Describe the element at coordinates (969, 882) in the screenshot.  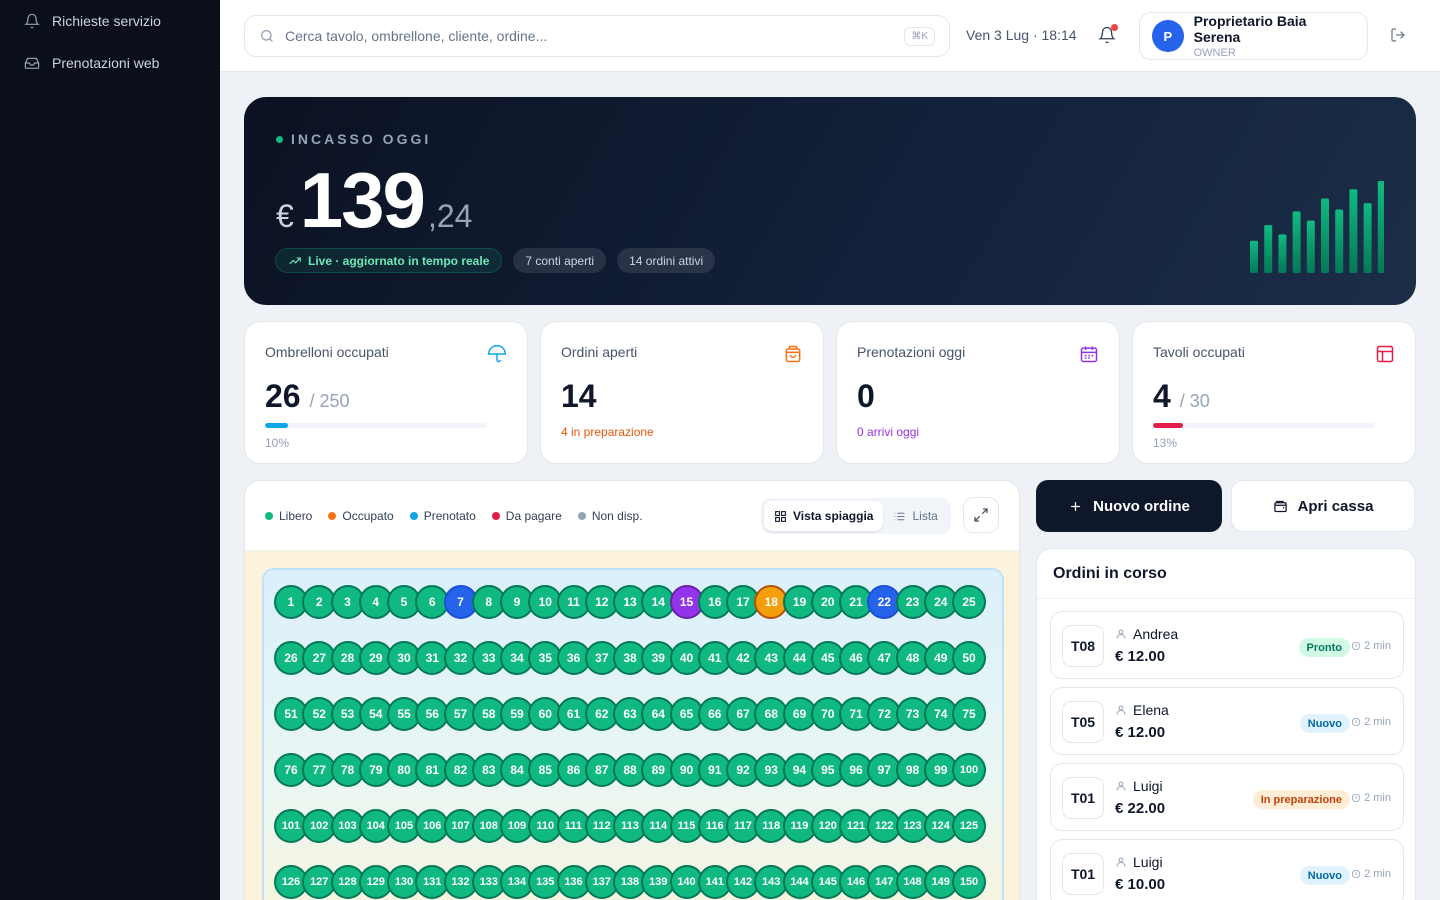
I see `umbrella-spot: 150` at that location.